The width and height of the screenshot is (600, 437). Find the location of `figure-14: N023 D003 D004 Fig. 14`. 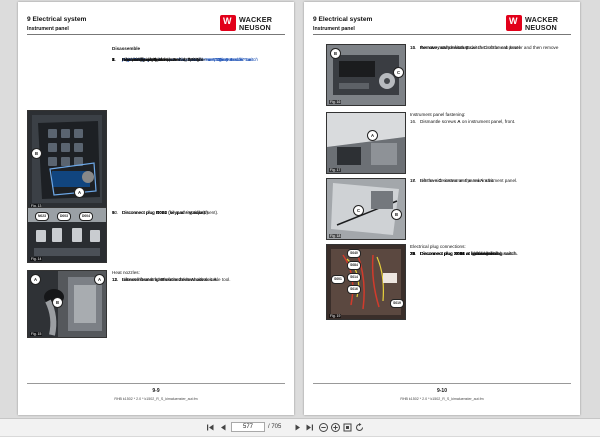

figure-14: N023 D003 D004 Fig. 14 is located at coordinates (67, 235).